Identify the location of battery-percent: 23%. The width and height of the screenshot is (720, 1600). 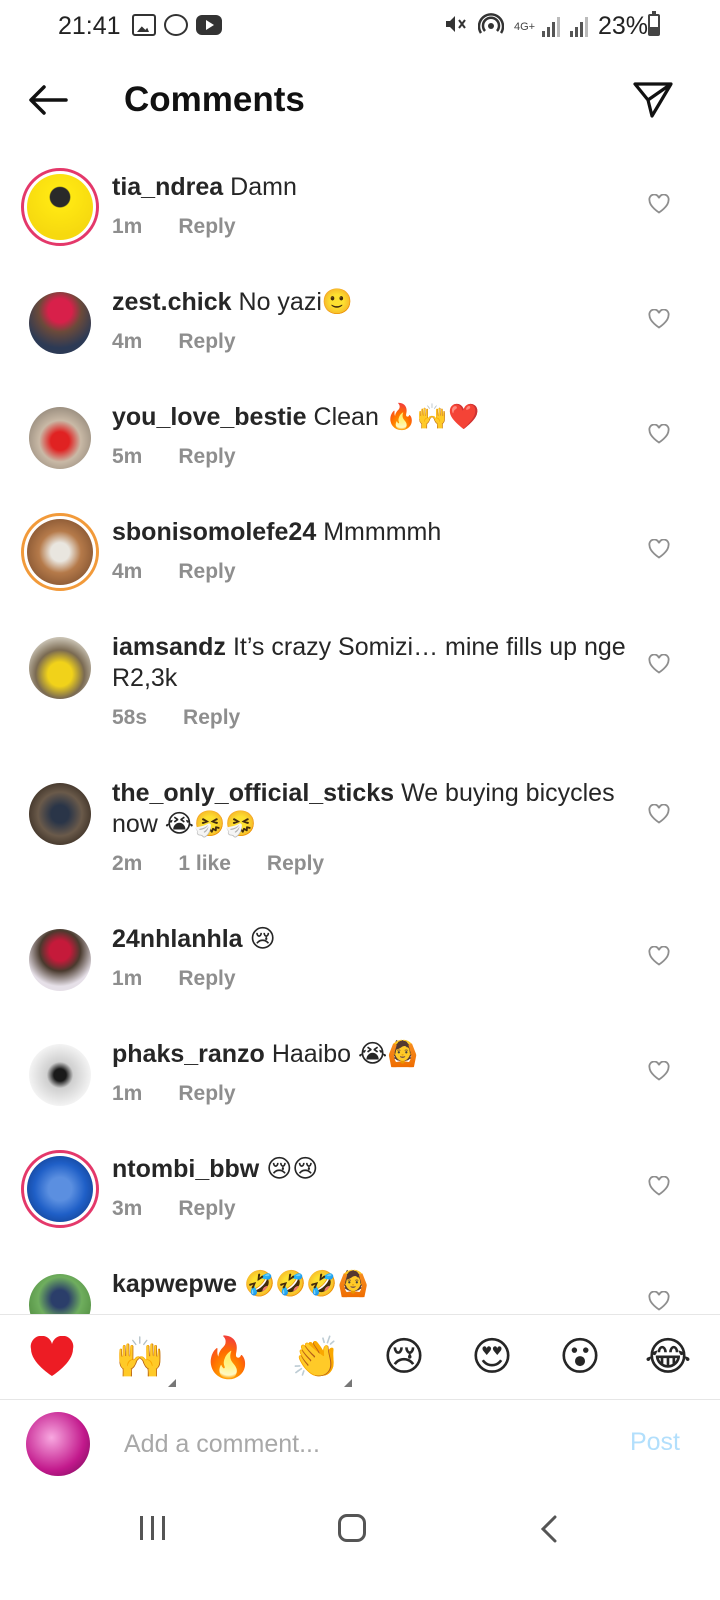
(622, 26).